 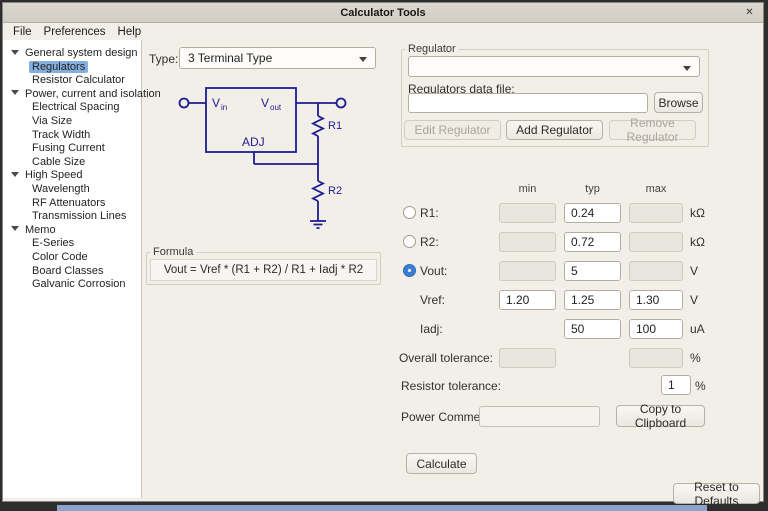 I want to click on tree-item-track-width: Track Width, so click(x=72, y=134).